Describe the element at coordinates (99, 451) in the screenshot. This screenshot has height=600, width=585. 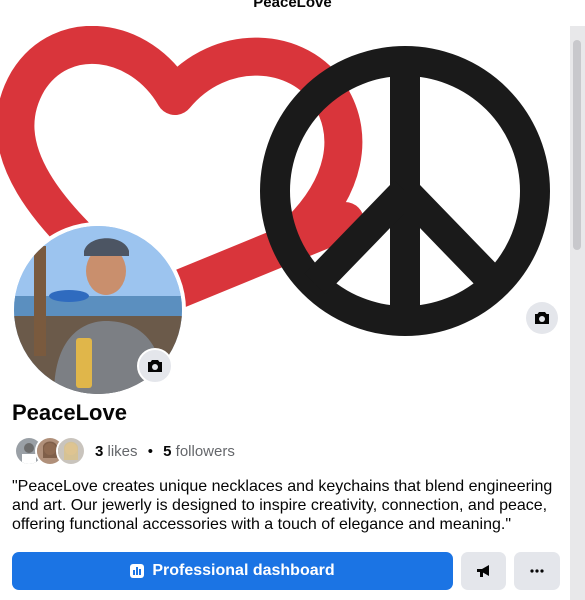
I see `likes-count: 3` at that location.